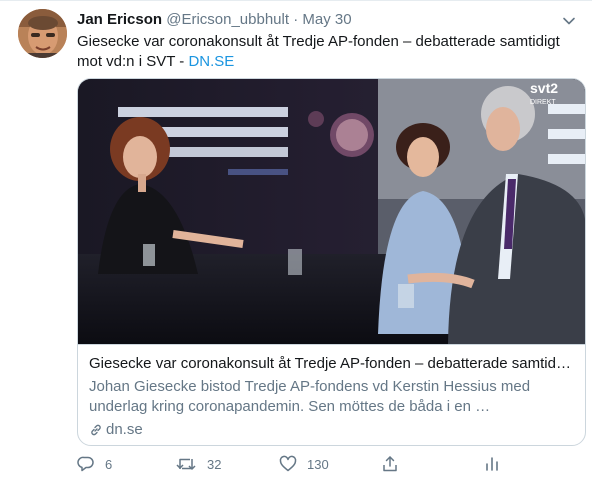 The width and height of the screenshot is (592, 481). I want to click on tweet-date: May 30, so click(326, 19).